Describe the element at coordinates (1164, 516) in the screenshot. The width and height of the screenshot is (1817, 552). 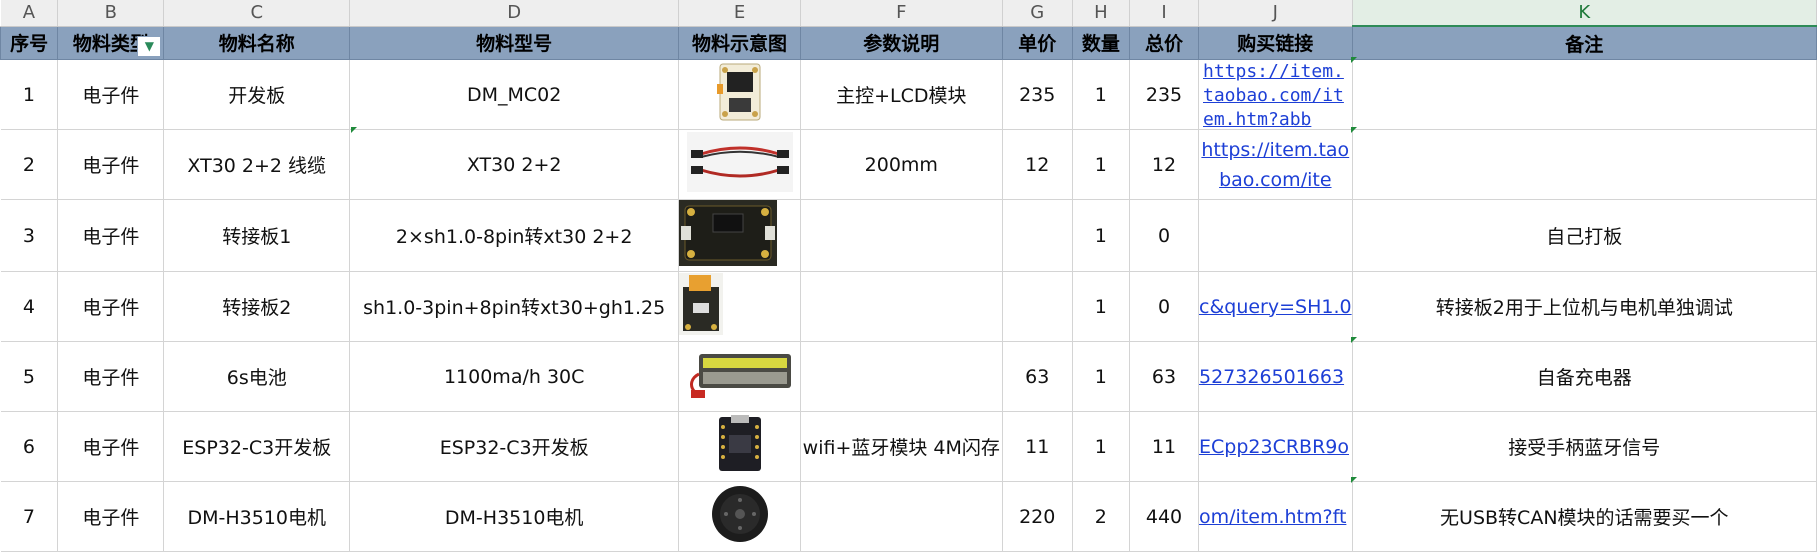
I see `cell-total: 440` at that location.